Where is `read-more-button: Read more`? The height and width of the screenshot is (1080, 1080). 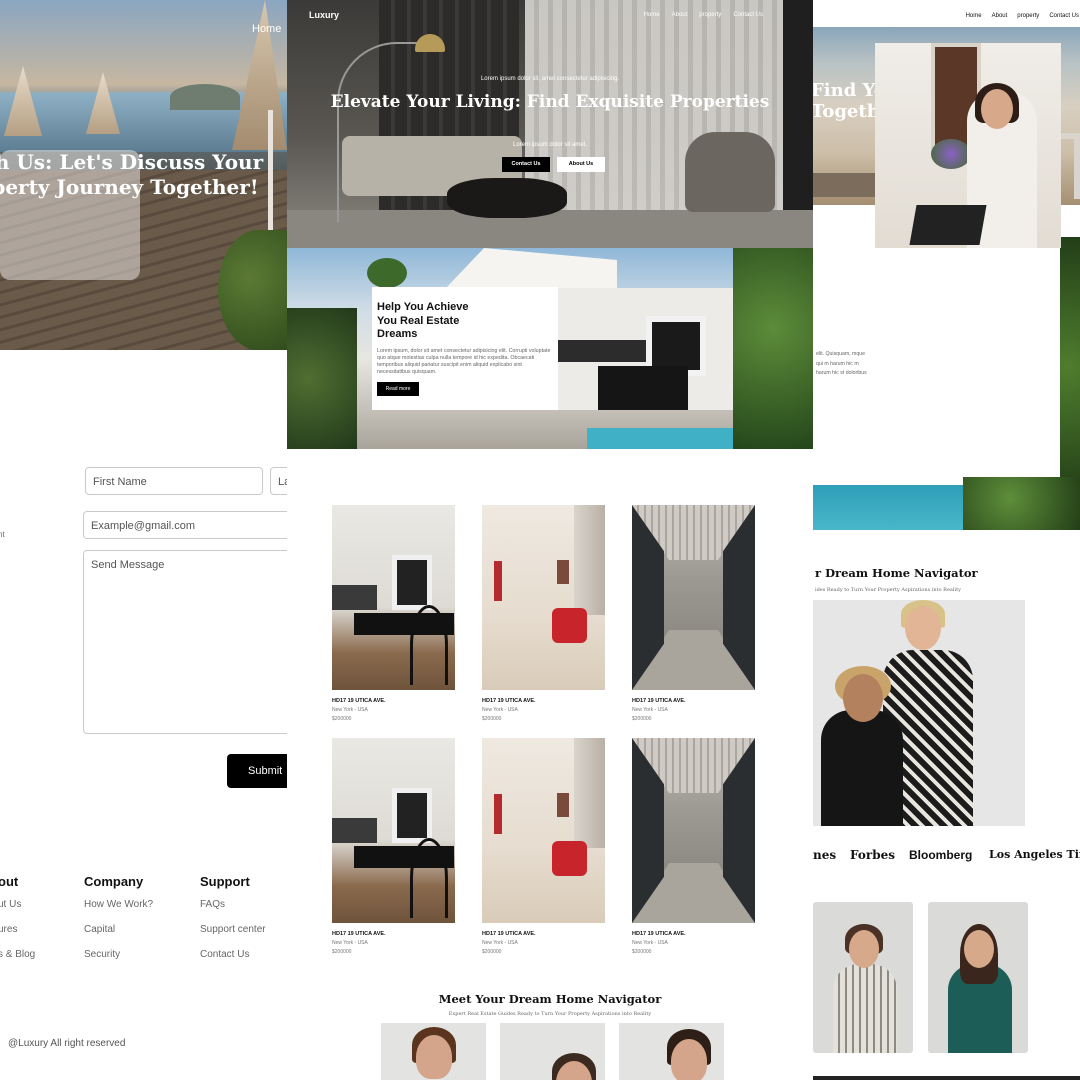 read-more-button: Read more is located at coordinates (398, 389).